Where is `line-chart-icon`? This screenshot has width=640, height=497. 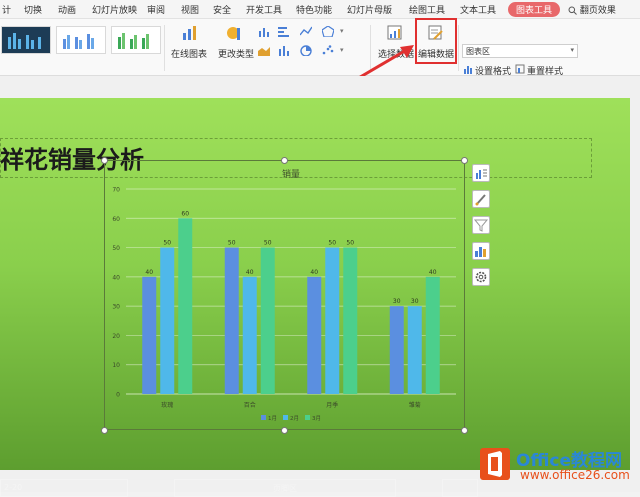 line-chart-icon is located at coordinates (306, 31).